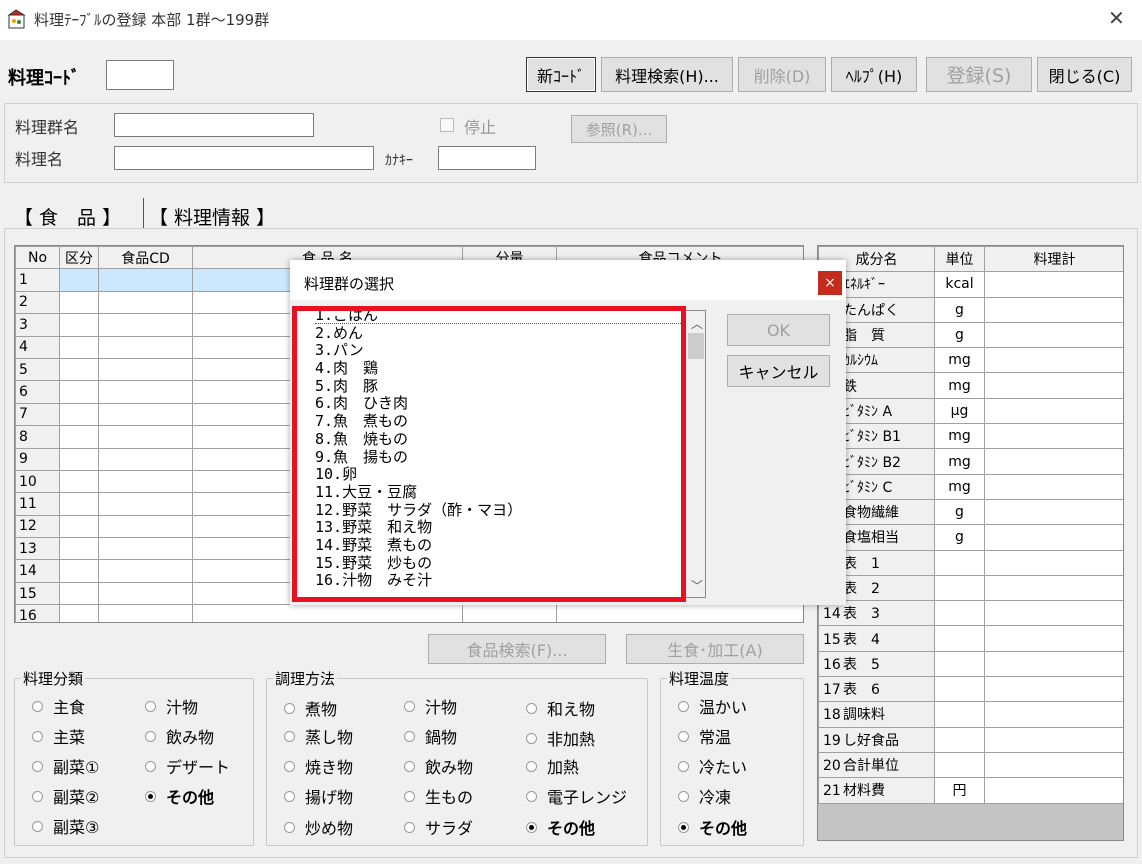 This screenshot has width=1142, height=864. Describe the element at coordinates (979, 74) in the screenshot. I see `register-button: 登録(S)` at that location.